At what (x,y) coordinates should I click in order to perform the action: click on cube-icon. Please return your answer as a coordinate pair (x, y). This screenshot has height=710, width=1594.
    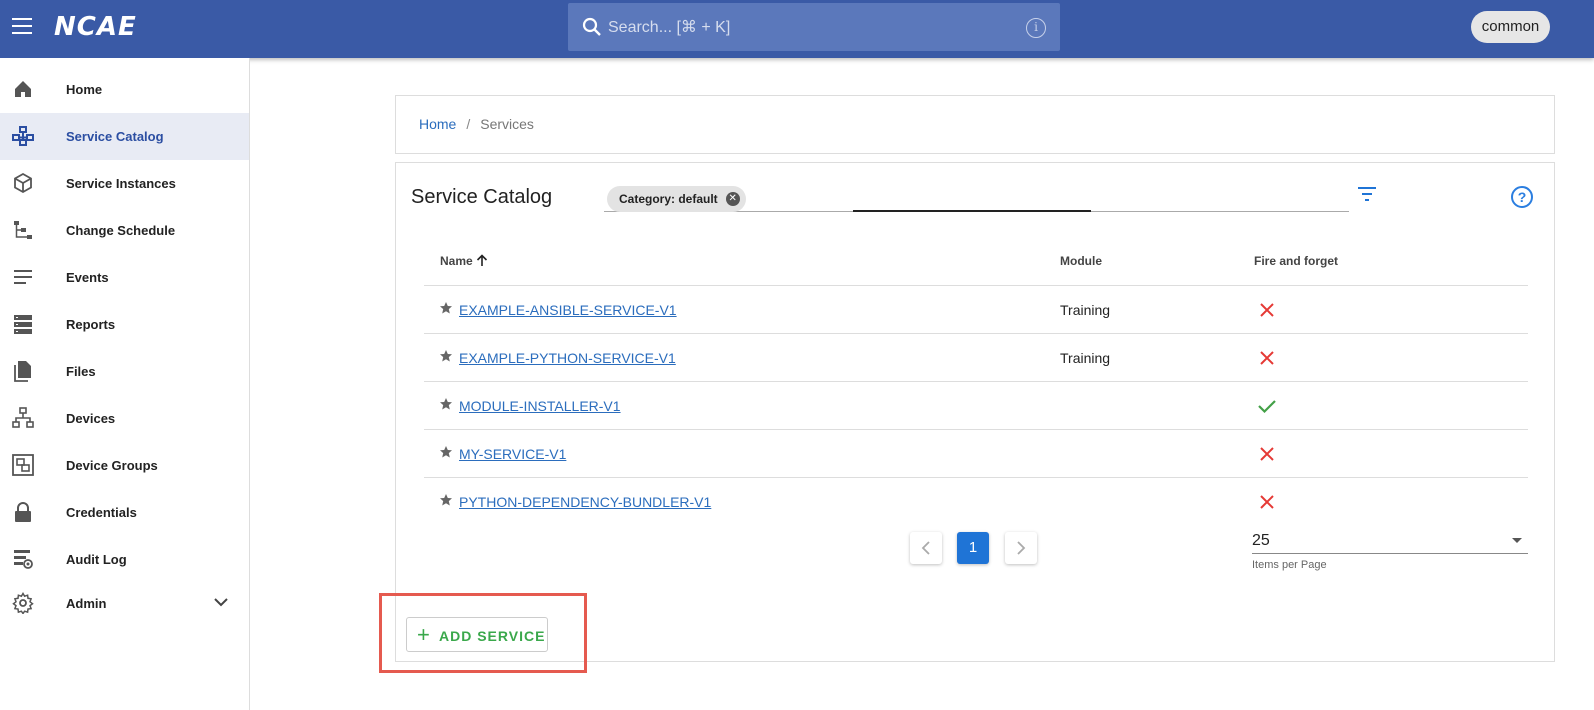
    Looking at the image, I should click on (23, 183).